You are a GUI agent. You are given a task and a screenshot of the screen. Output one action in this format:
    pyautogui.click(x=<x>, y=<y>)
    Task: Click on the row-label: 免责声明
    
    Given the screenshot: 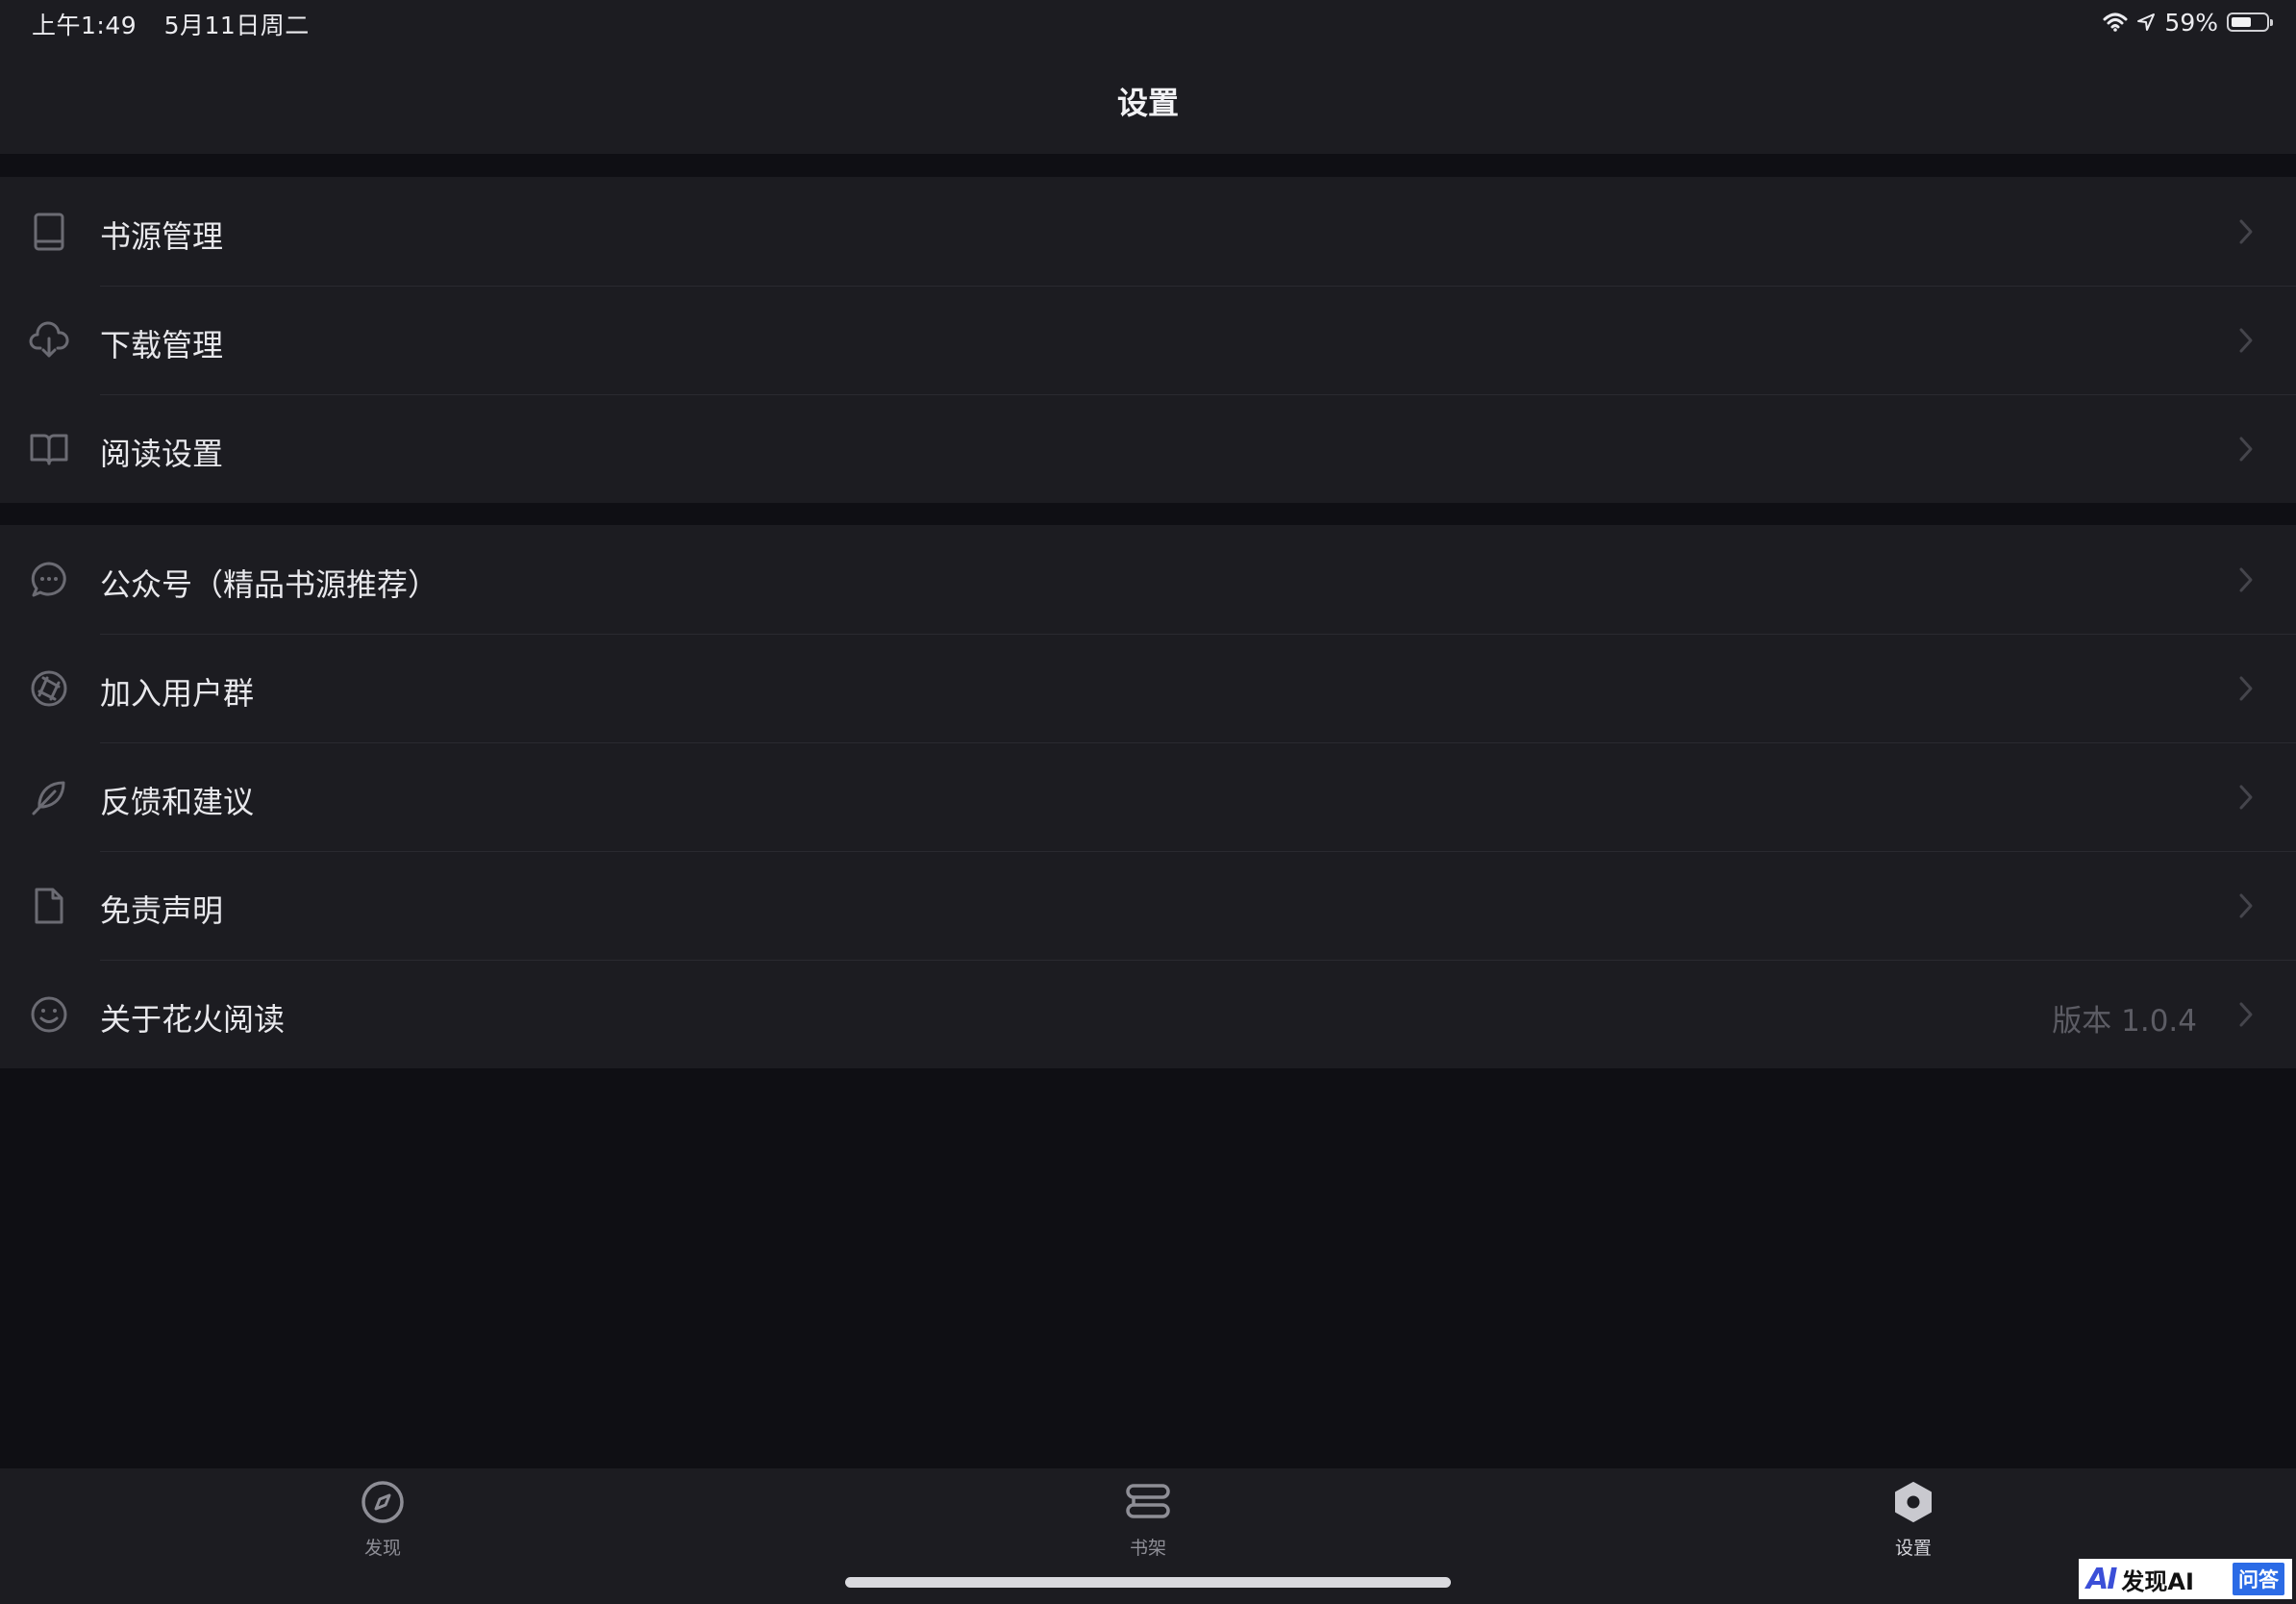 What is the action you would take?
    pyautogui.click(x=162, y=910)
    